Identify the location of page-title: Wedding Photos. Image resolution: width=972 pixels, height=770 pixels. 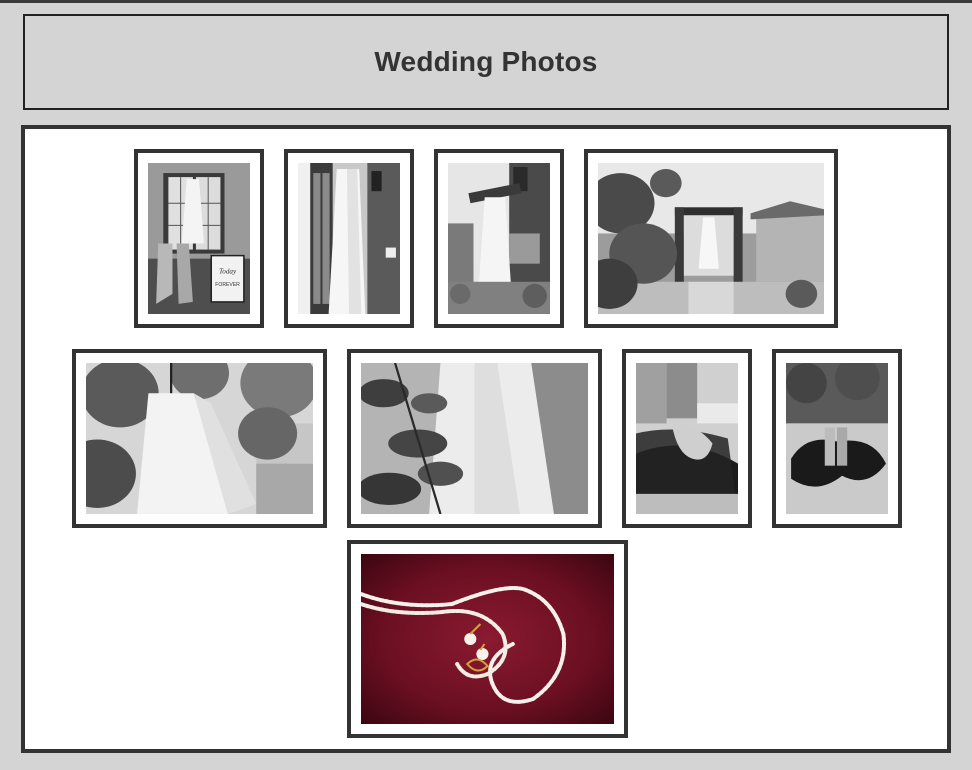
(486, 61).